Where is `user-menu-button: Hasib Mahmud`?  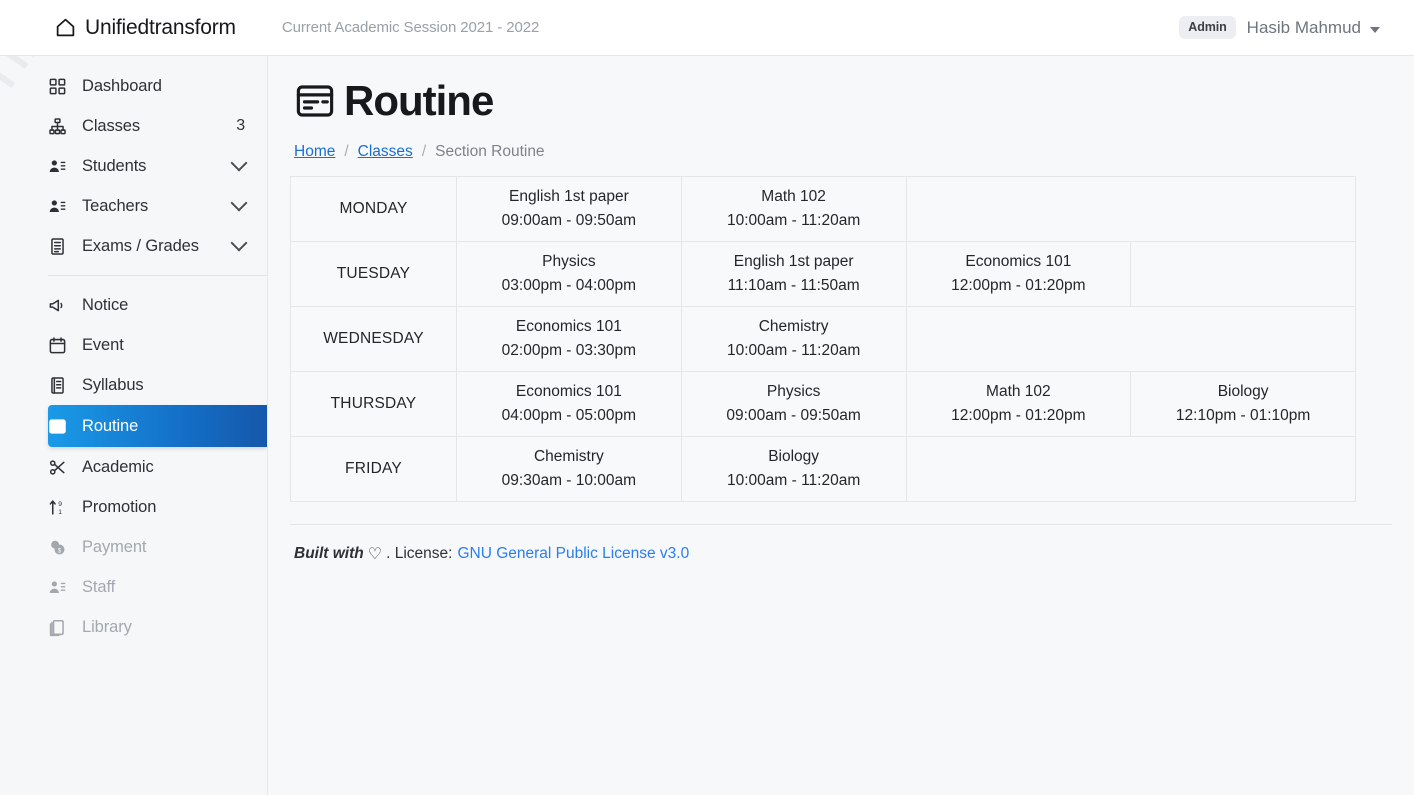 user-menu-button: Hasib Mahmud is located at coordinates (1313, 28).